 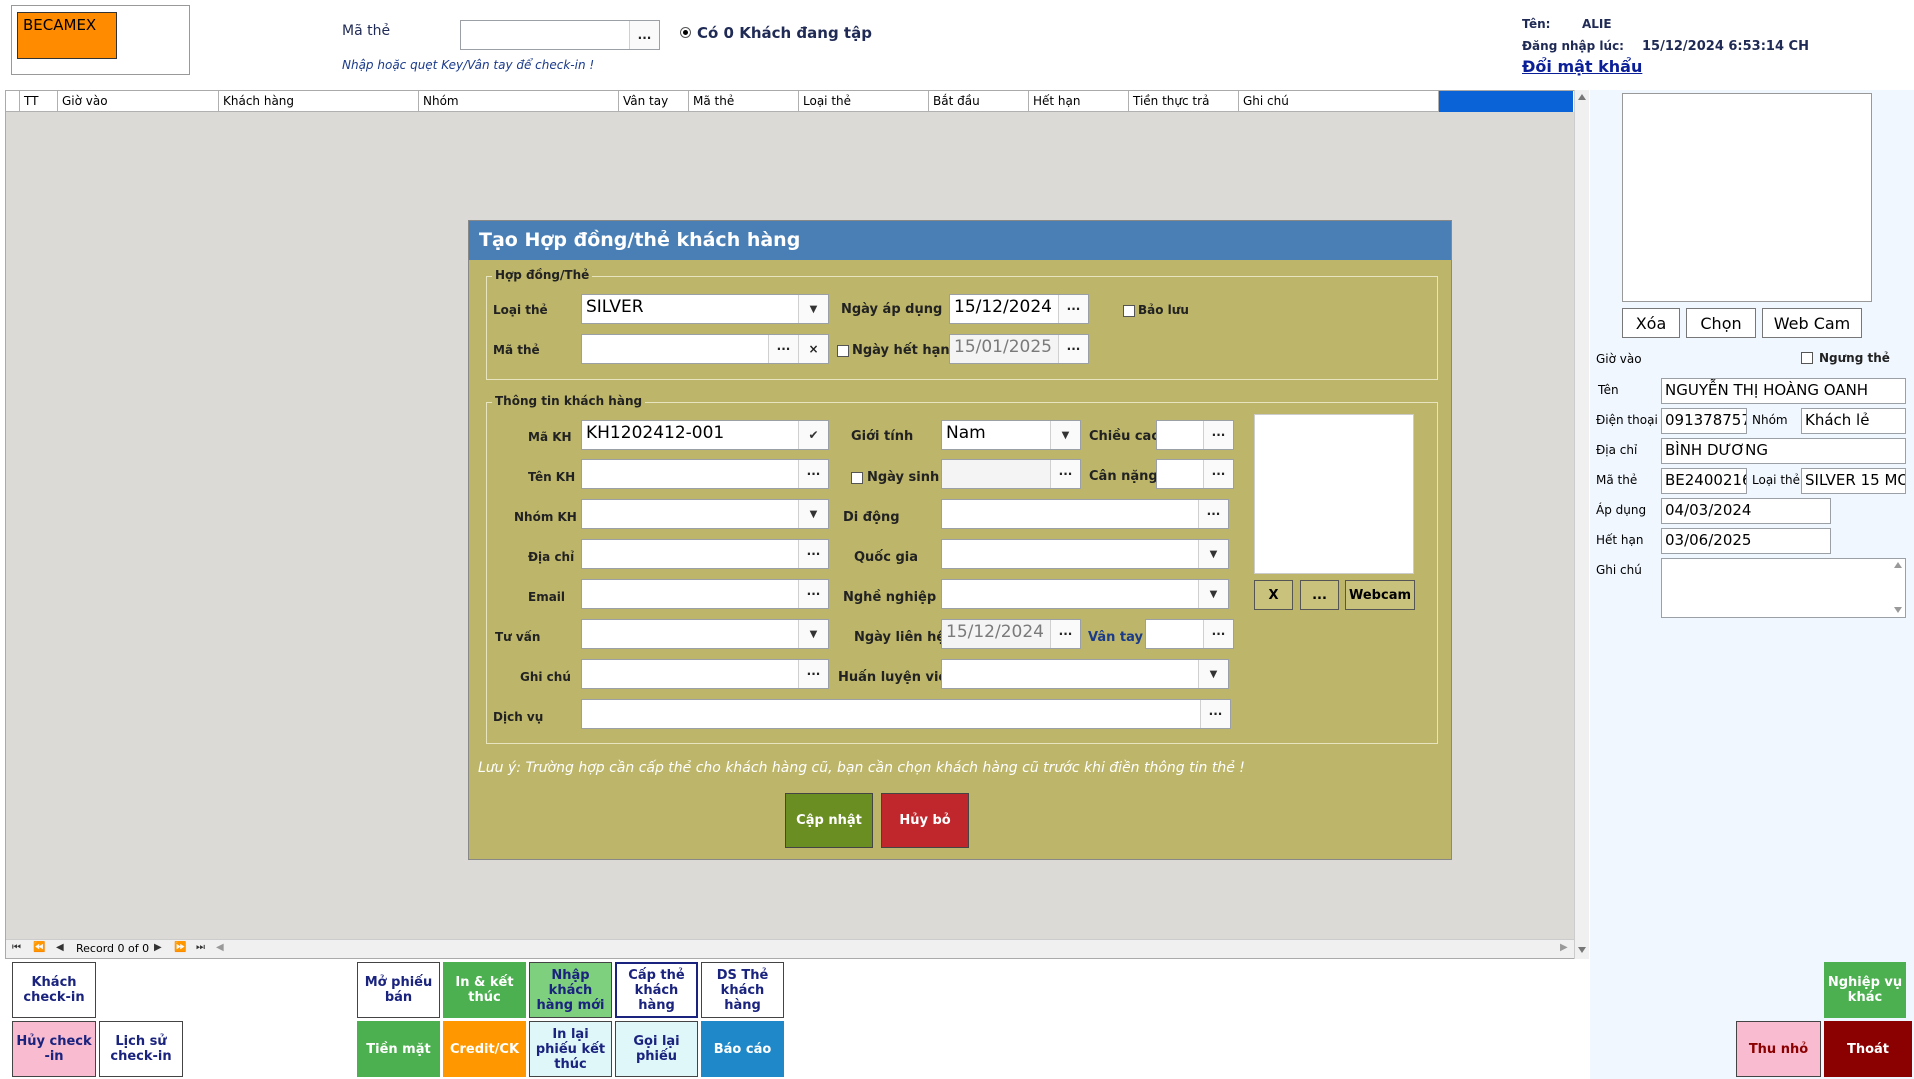 I want to click on nav-next-page-icon: ⏩, so click(x=180, y=947).